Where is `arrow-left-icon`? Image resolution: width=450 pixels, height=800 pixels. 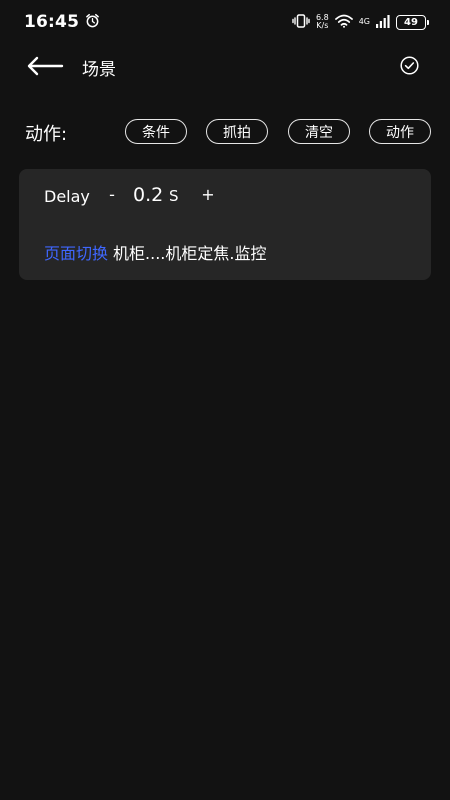 arrow-left-icon is located at coordinates (45, 66).